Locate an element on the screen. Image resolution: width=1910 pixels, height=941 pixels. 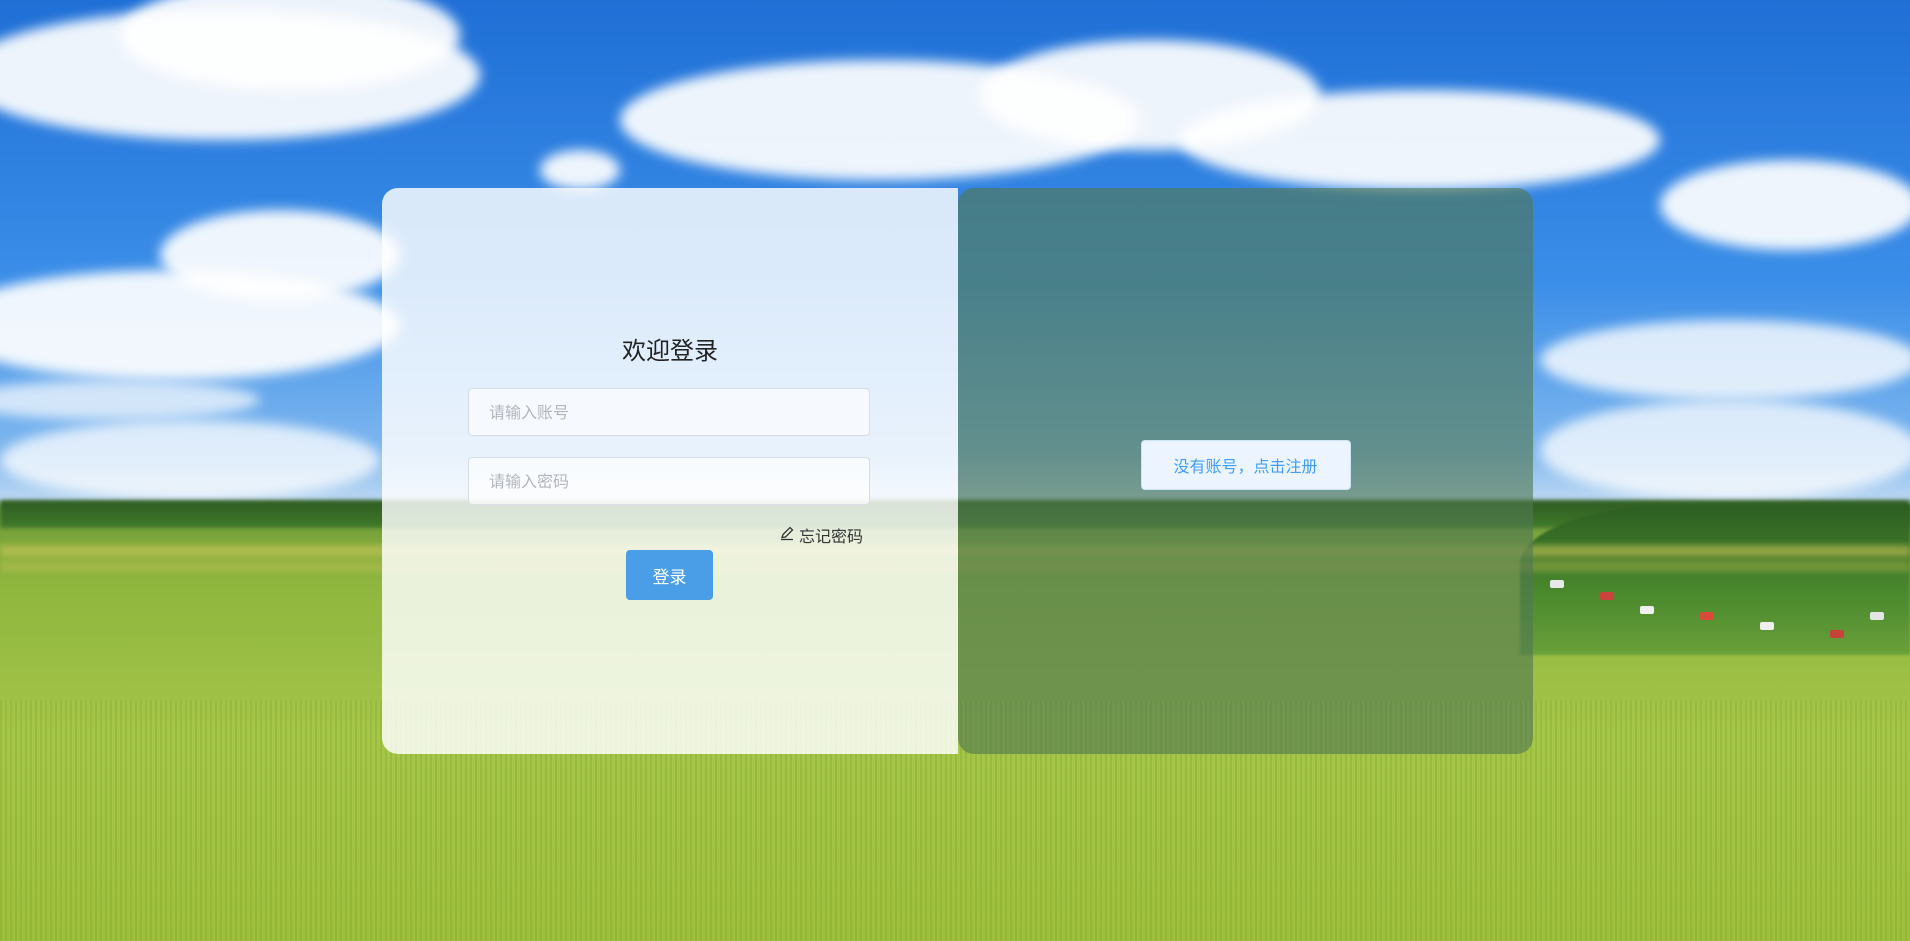
forgot-password-link: 忘记密码 is located at coordinates (821, 535).